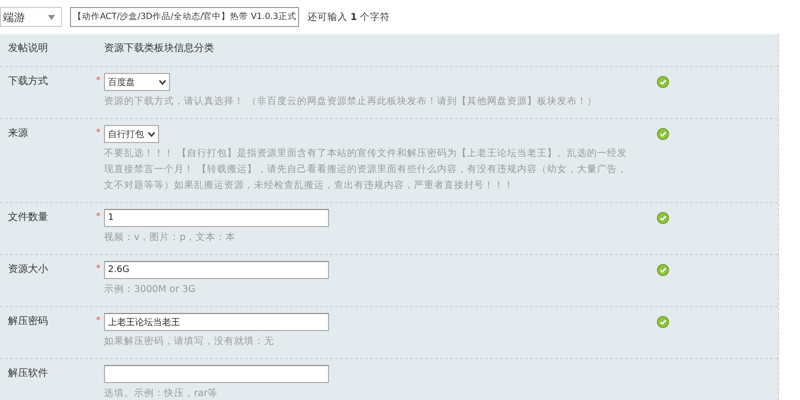 The width and height of the screenshot is (800, 400). What do you see at coordinates (216, 322) in the screenshot?
I see `input-field: 上老王论坛当老王` at bounding box center [216, 322].